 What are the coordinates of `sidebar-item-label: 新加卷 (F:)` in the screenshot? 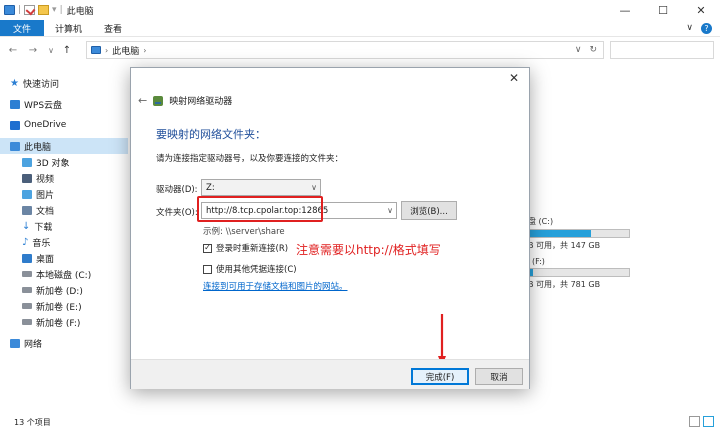 It's located at (58, 323).